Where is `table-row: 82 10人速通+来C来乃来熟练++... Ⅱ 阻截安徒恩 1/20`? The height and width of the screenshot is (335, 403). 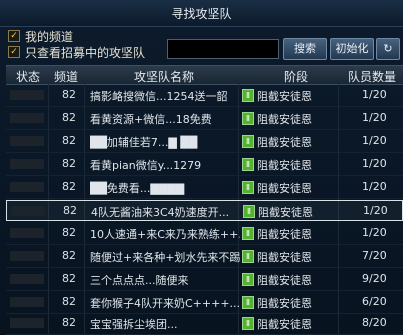
table-row: 82 10人速通+来C来乃来熟练++... Ⅱ 阻截安徒恩 1/20 is located at coordinates (204, 234).